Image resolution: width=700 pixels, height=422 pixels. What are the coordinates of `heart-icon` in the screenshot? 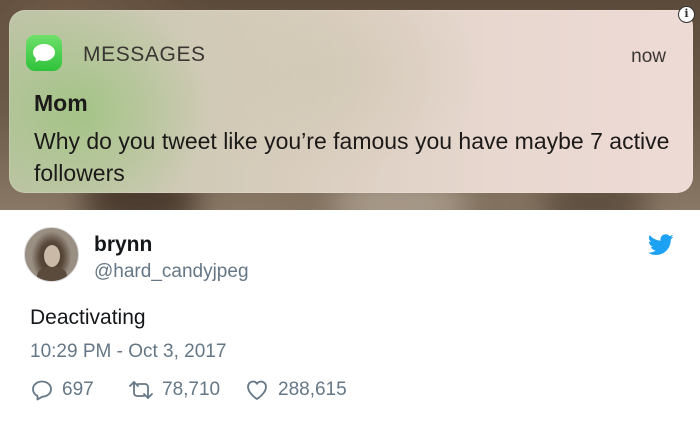 It's located at (257, 390).